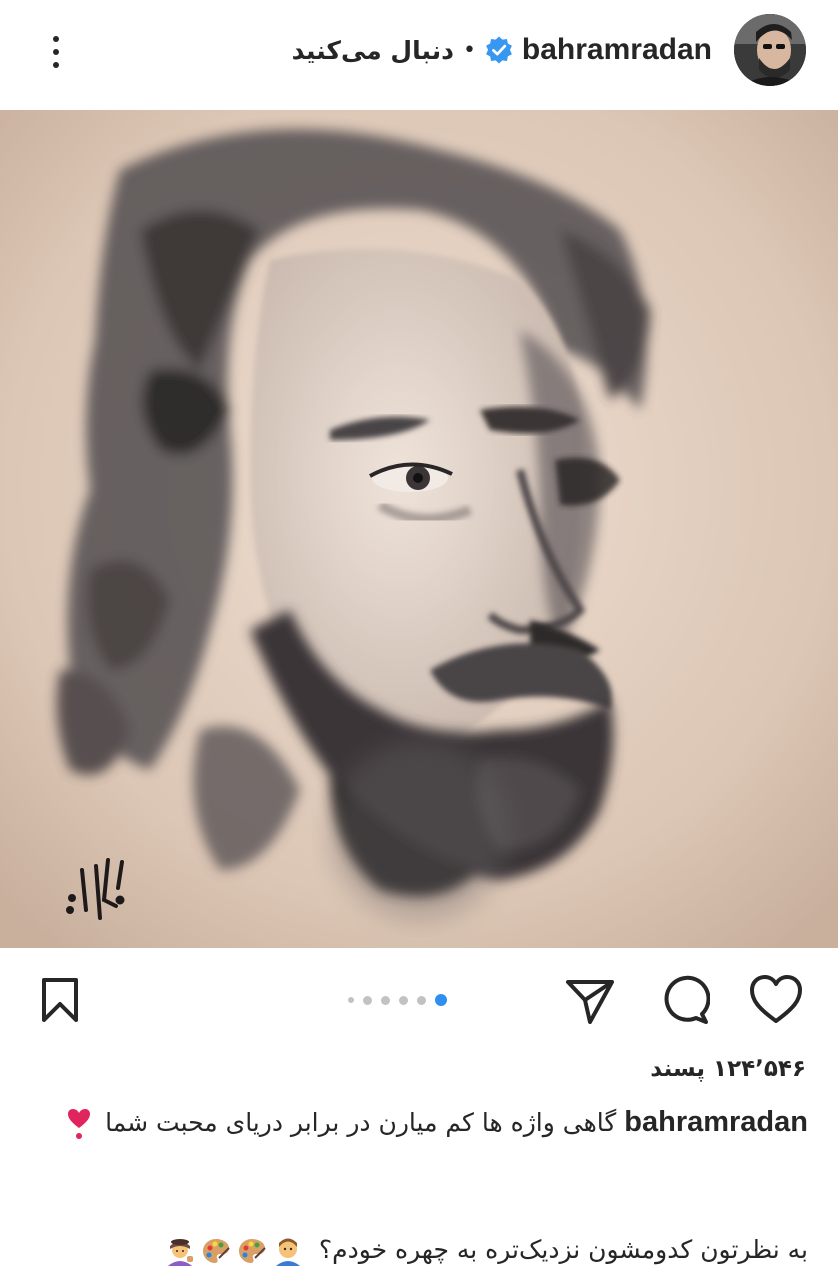  I want to click on send-icon, so click(590, 1002).